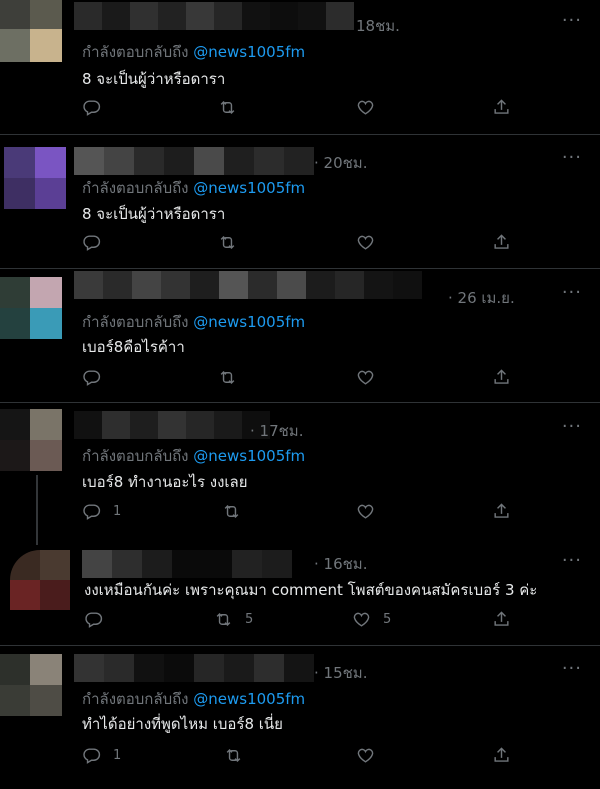  I want to click on tweet-text: เบอร์8 ทำงานอะไร งงเลย, so click(165, 482).